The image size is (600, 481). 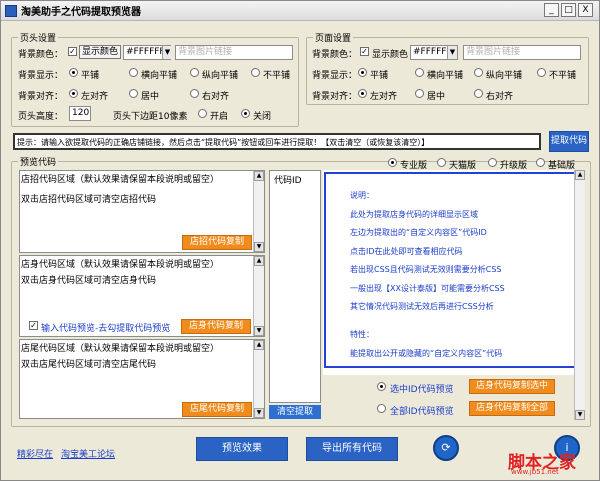 I want to click on tail-scrollbar: ▲ ▼, so click(x=258, y=379).